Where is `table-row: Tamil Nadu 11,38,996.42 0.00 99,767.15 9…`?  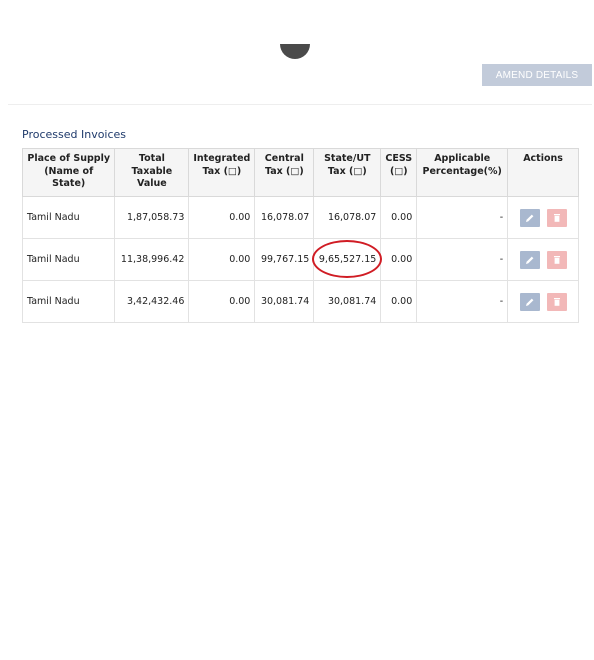 table-row: Tamil Nadu 11,38,996.42 0.00 99,767.15 9… is located at coordinates (300, 259).